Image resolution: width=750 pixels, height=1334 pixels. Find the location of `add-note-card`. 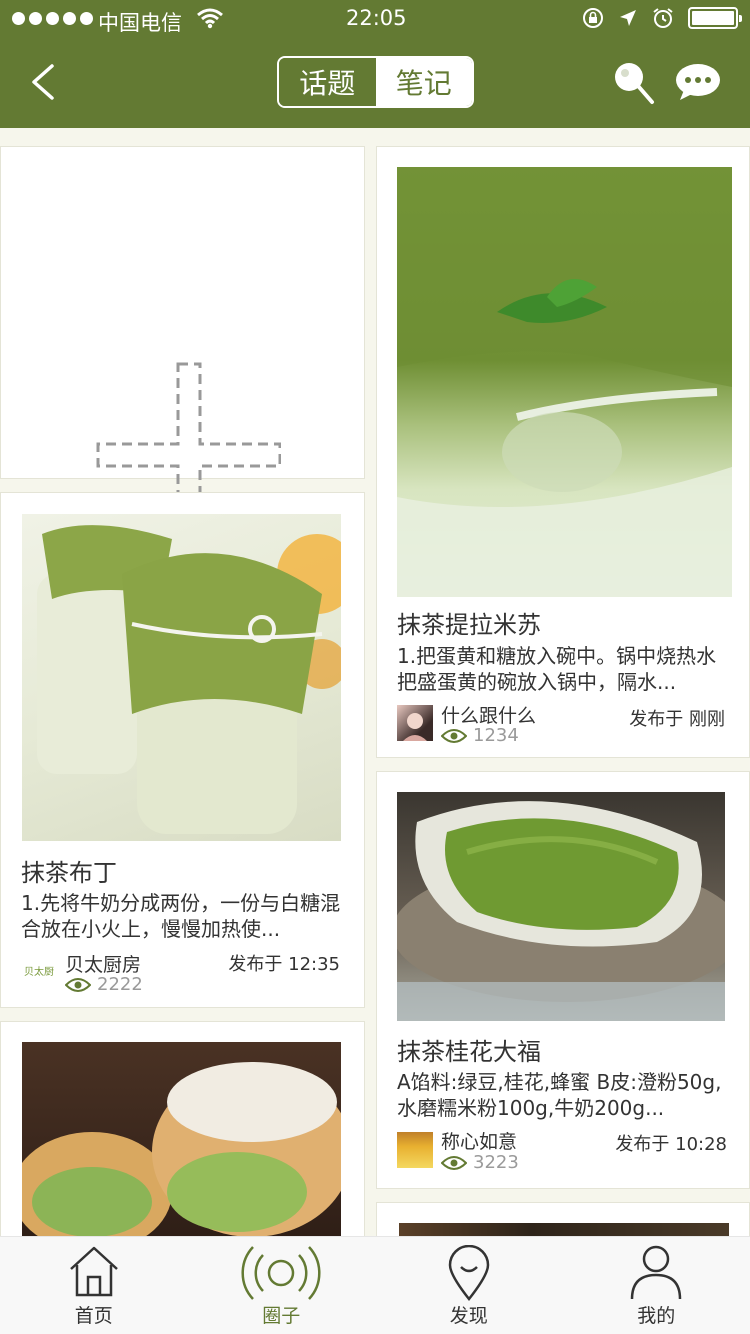

add-note-card is located at coordinates (182, 347).